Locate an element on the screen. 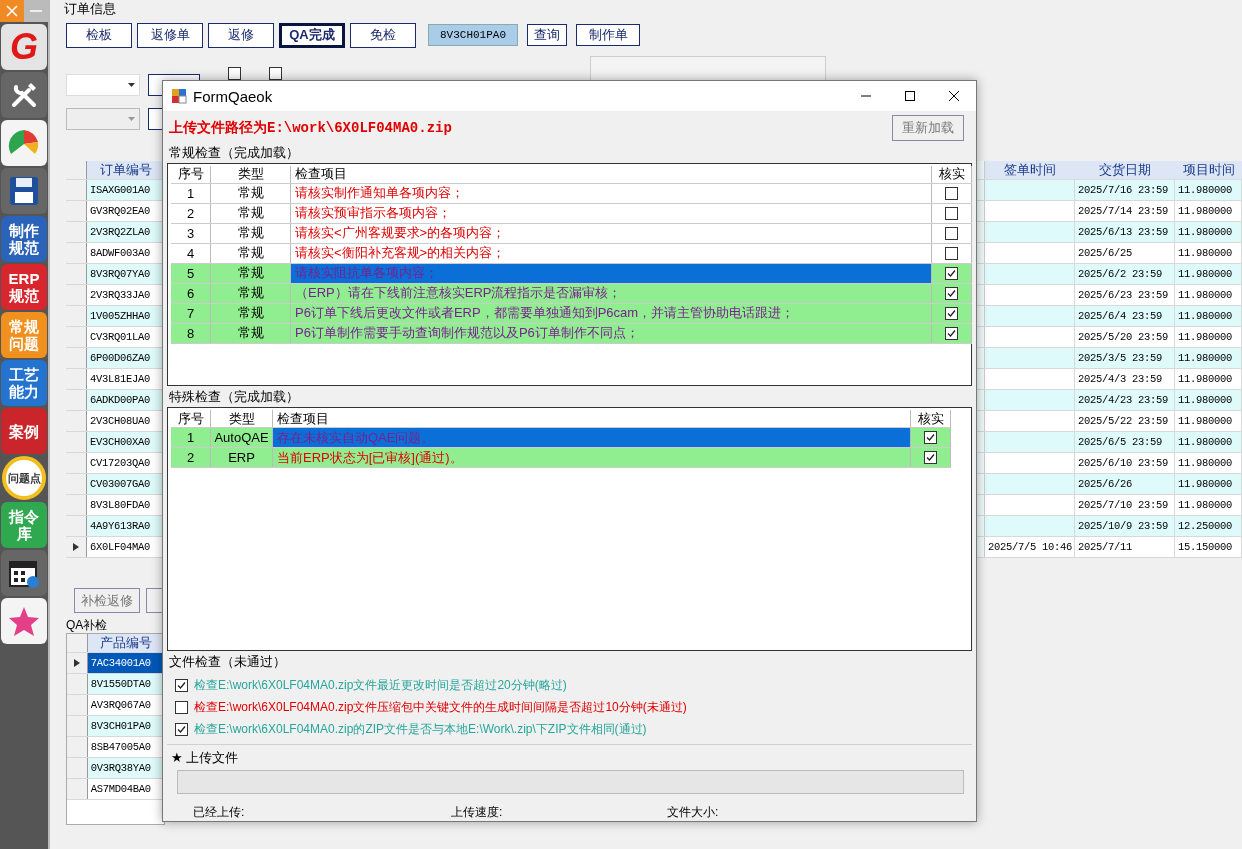 This screenshot has width=1242, height=849. nav-tile-button: 工艺能力 is located at coordinates (24, 383).